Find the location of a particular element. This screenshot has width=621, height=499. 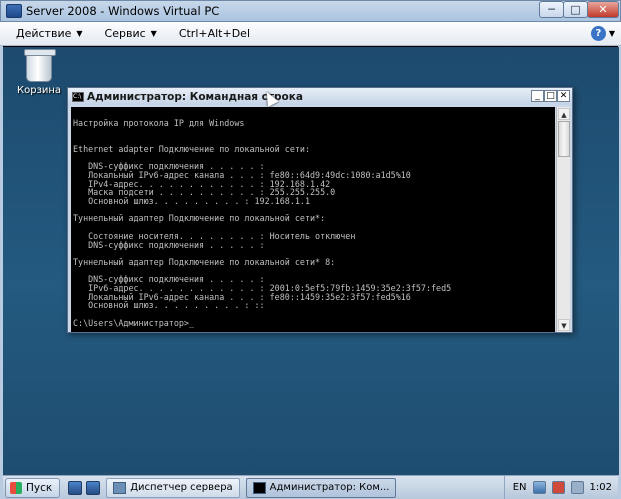

scroll-up-arrow-icon: ▲ is located at coordinates (564, 114).